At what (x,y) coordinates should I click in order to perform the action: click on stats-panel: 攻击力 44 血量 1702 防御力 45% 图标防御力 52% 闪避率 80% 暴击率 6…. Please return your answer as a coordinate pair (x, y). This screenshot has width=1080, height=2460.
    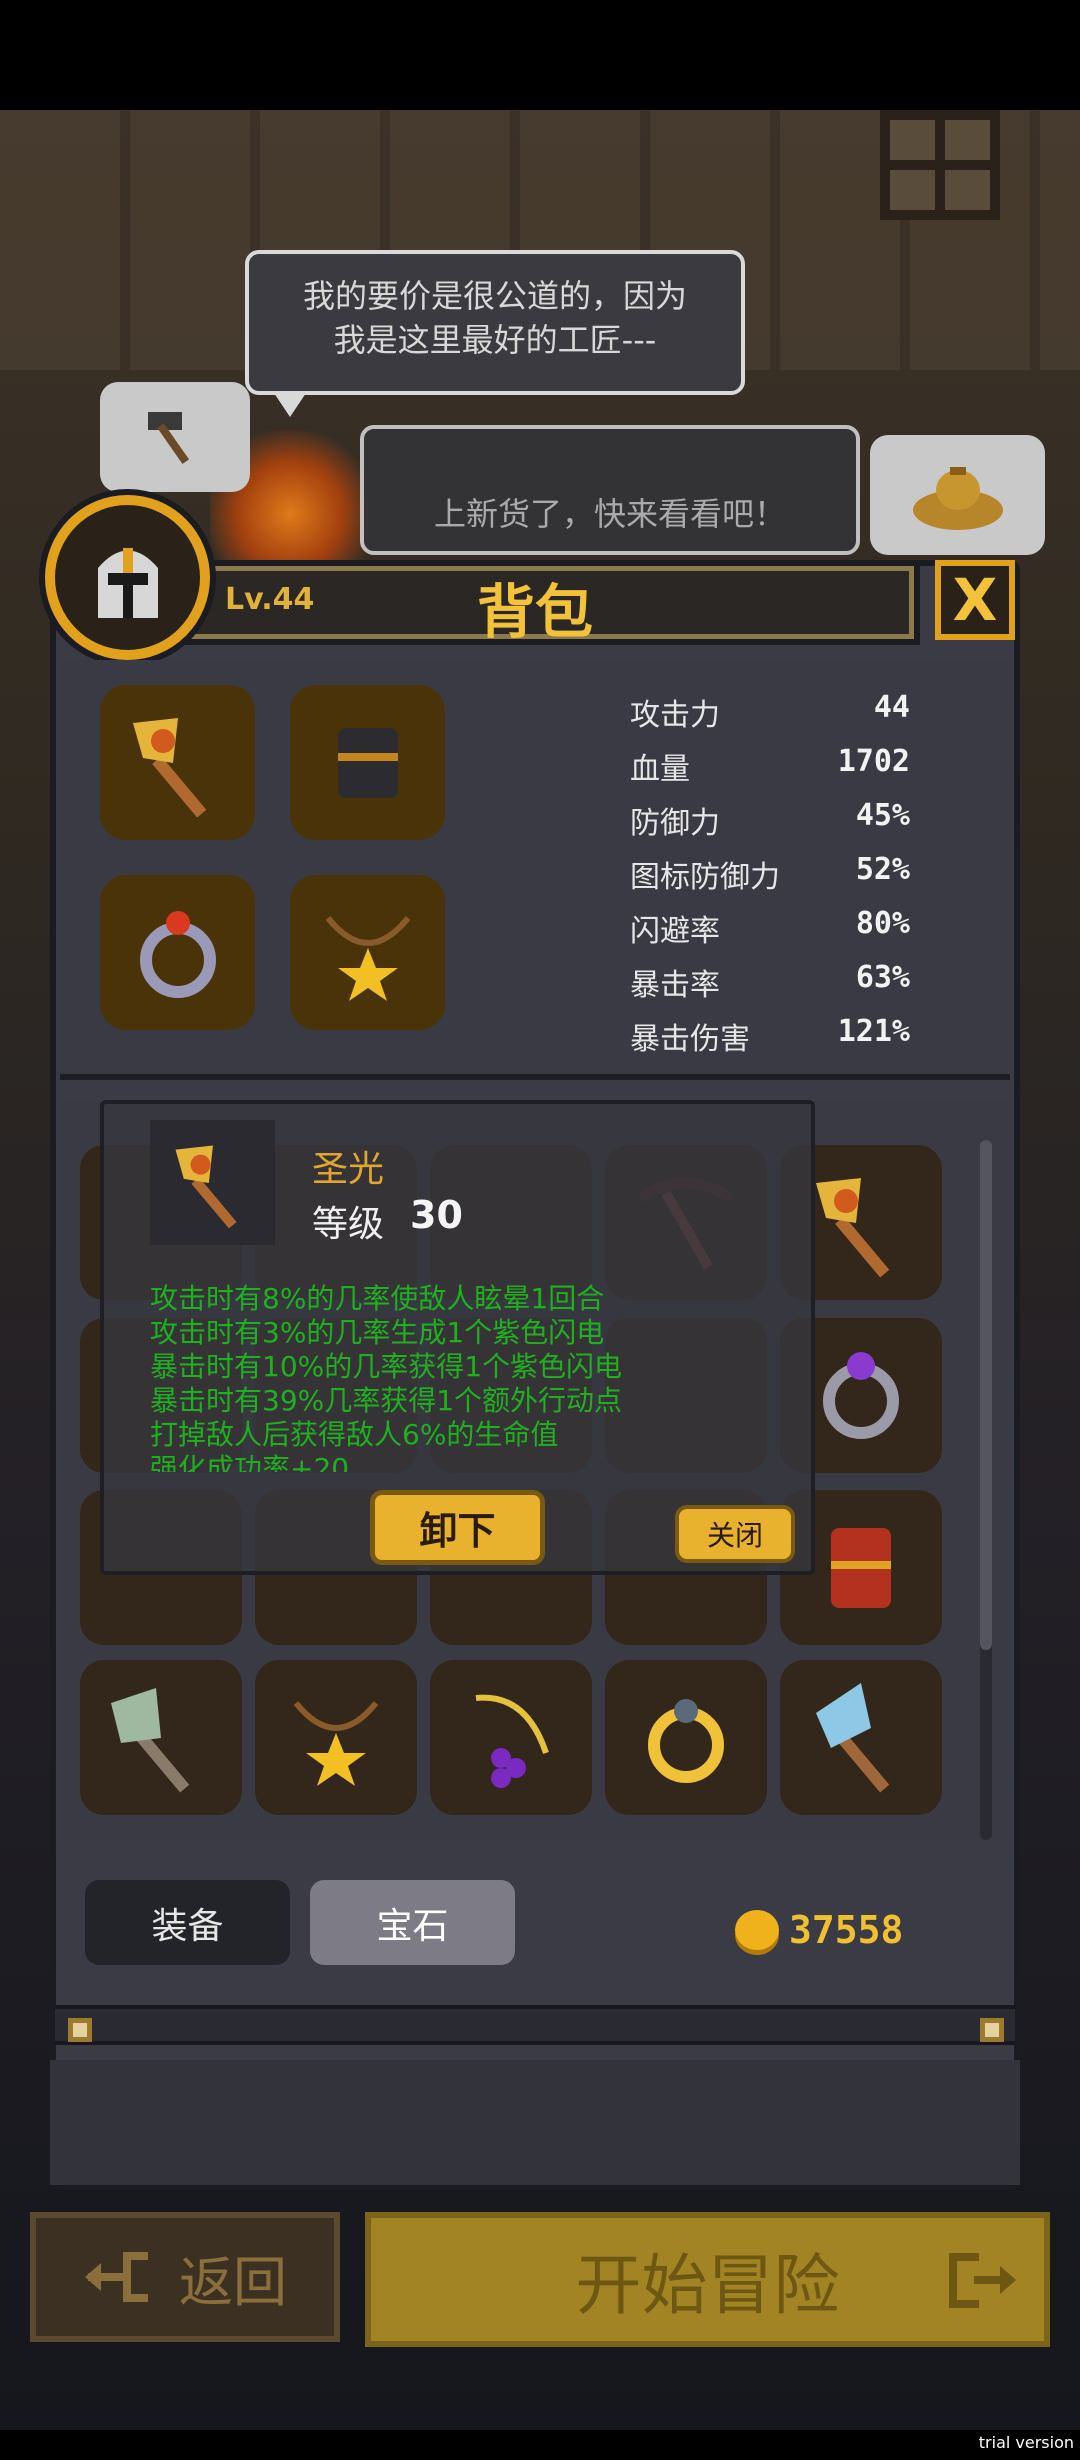
    Looking at the image, I should click on (770, 879).